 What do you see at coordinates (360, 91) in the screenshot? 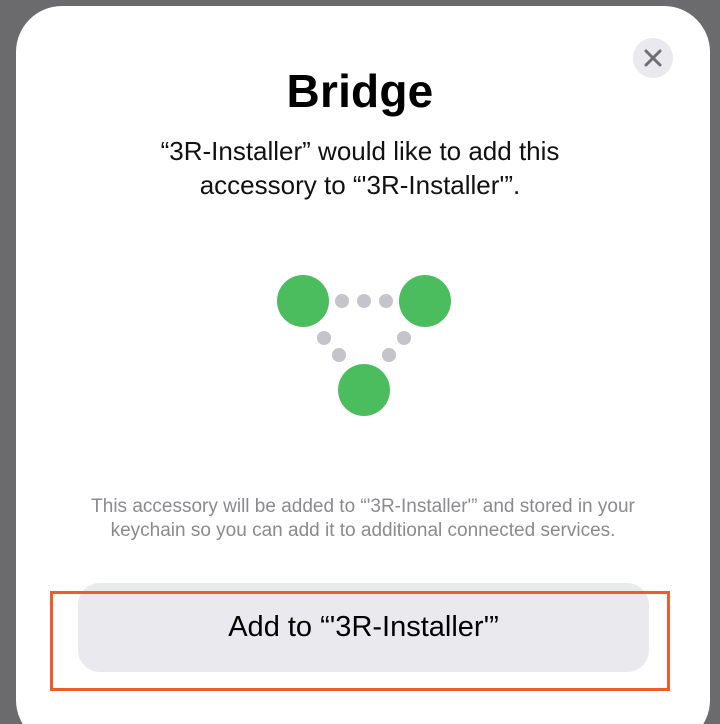
I see `dialog-title: Bridge` at bounding box center [360, 91].